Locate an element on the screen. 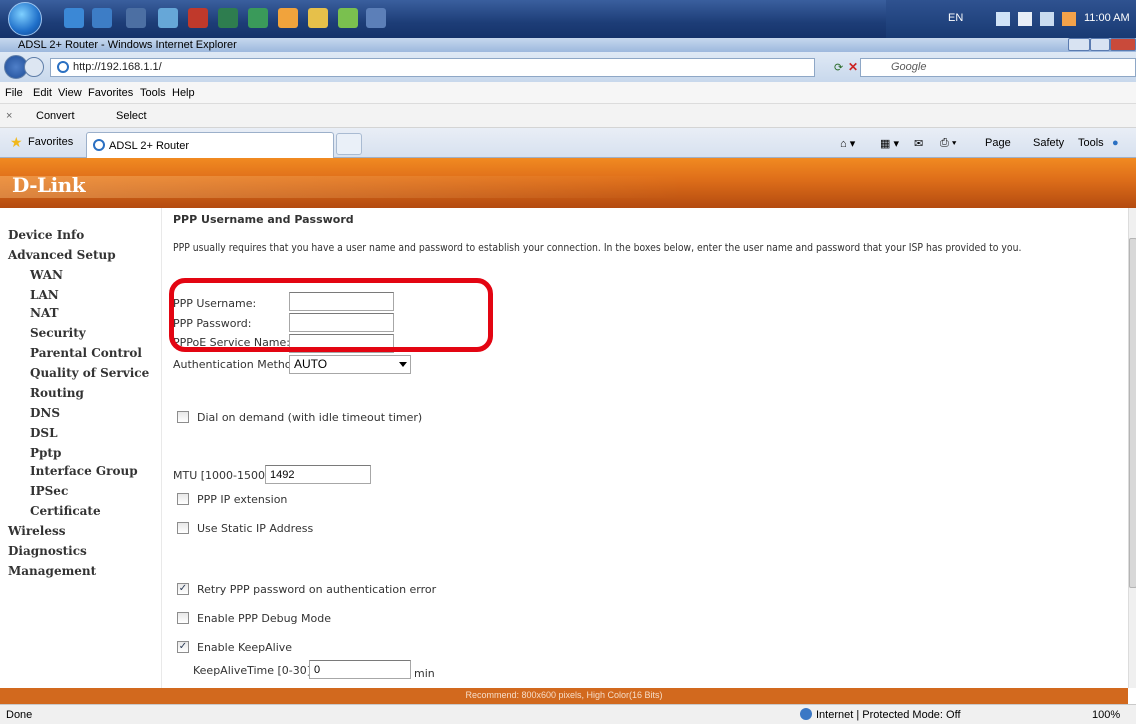  help-icon: ● is located at coordinates (1115, 143).